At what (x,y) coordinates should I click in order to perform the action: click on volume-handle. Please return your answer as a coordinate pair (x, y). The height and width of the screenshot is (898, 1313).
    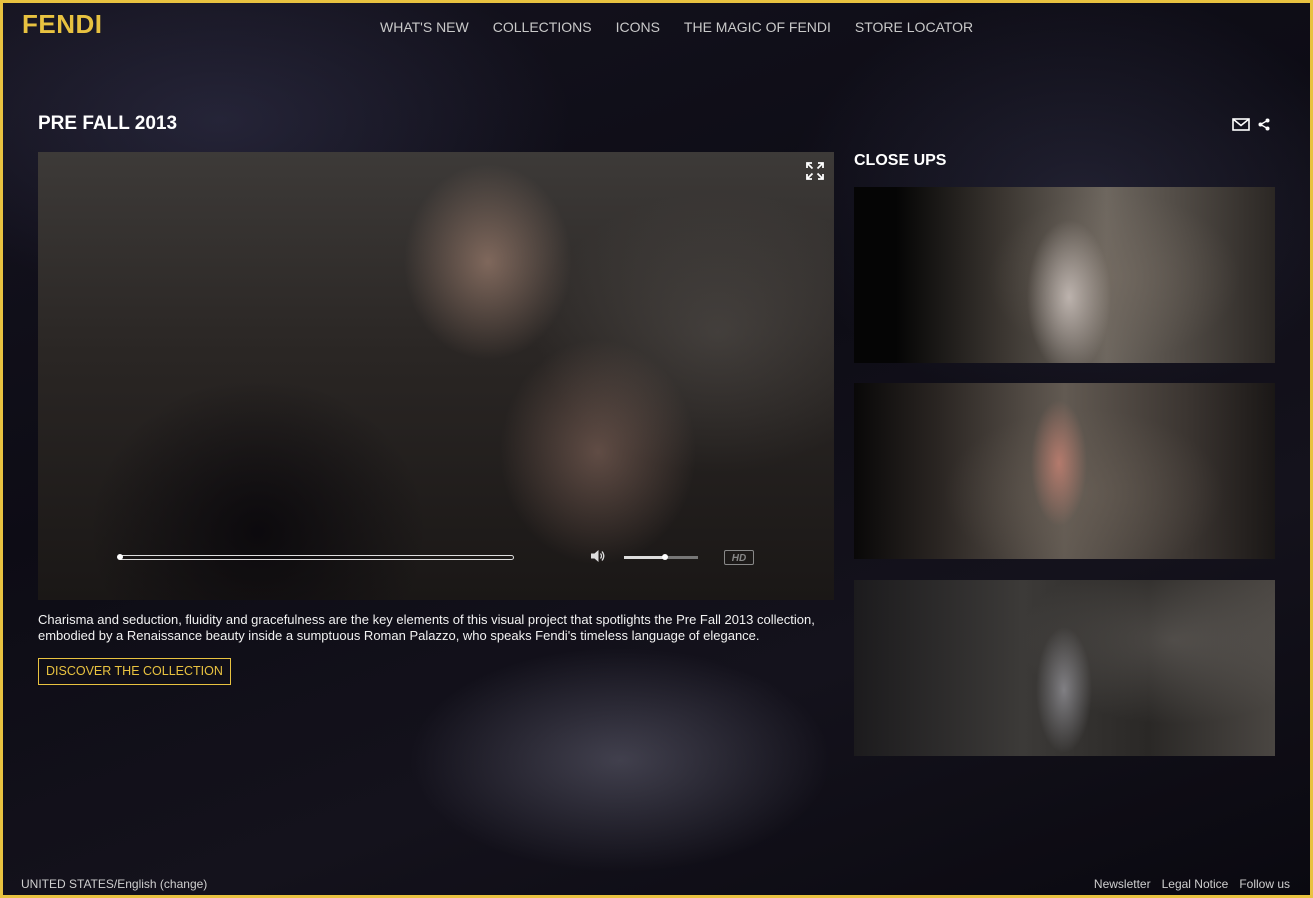
    Looking at the image, I should click on (664, 557).